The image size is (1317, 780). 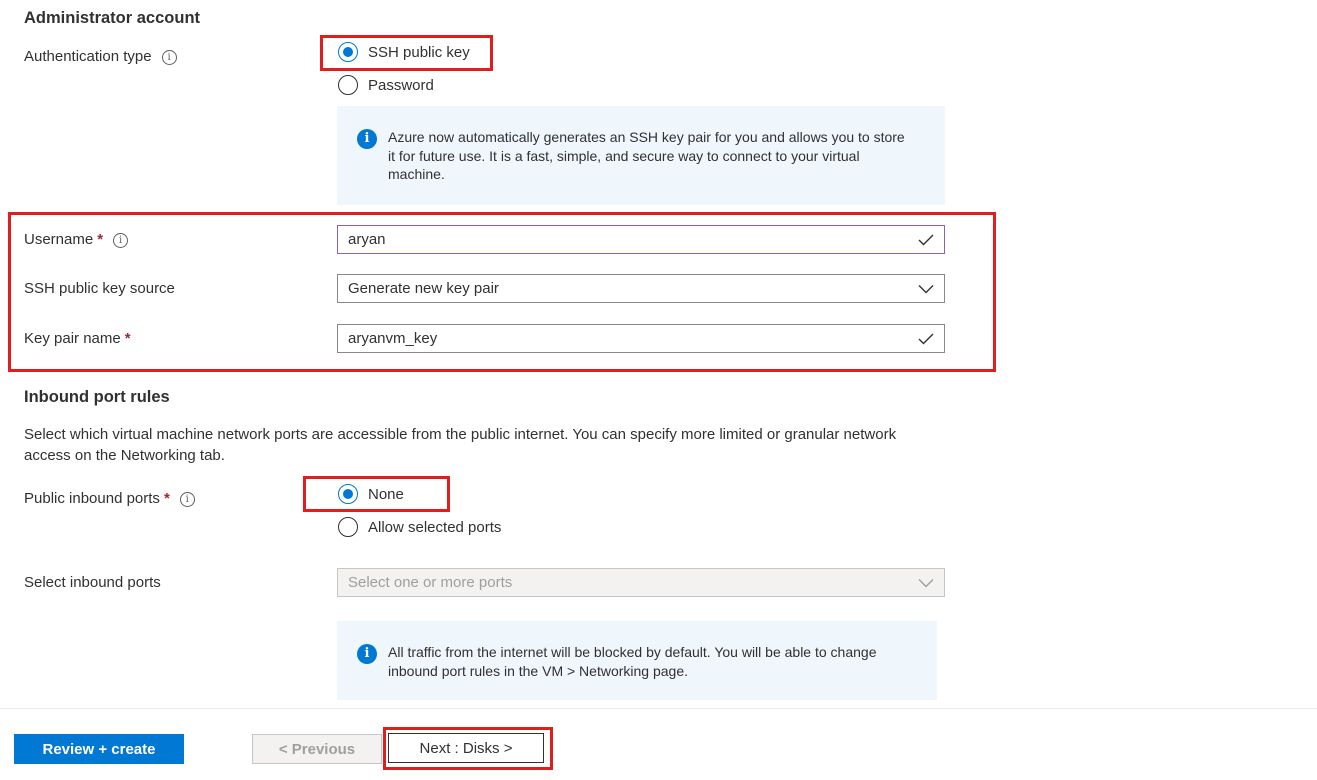 What do you see at coordinates (92, 582) in the screenshot?
I see `select-ports-label: Select inbound ports` at bounding box center [92, 582].